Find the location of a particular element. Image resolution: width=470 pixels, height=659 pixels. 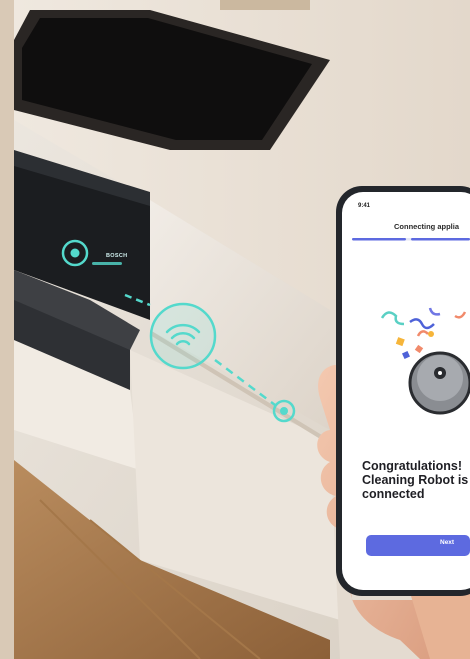

next-button is located at coordinates (418, 545).